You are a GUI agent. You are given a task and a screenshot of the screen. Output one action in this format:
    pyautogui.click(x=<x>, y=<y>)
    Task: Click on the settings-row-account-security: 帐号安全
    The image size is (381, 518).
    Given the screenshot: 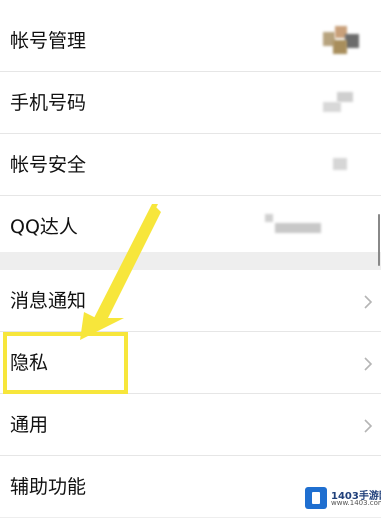 What is the action you would take?
    pyautogui.click(x=190, y=165)
    